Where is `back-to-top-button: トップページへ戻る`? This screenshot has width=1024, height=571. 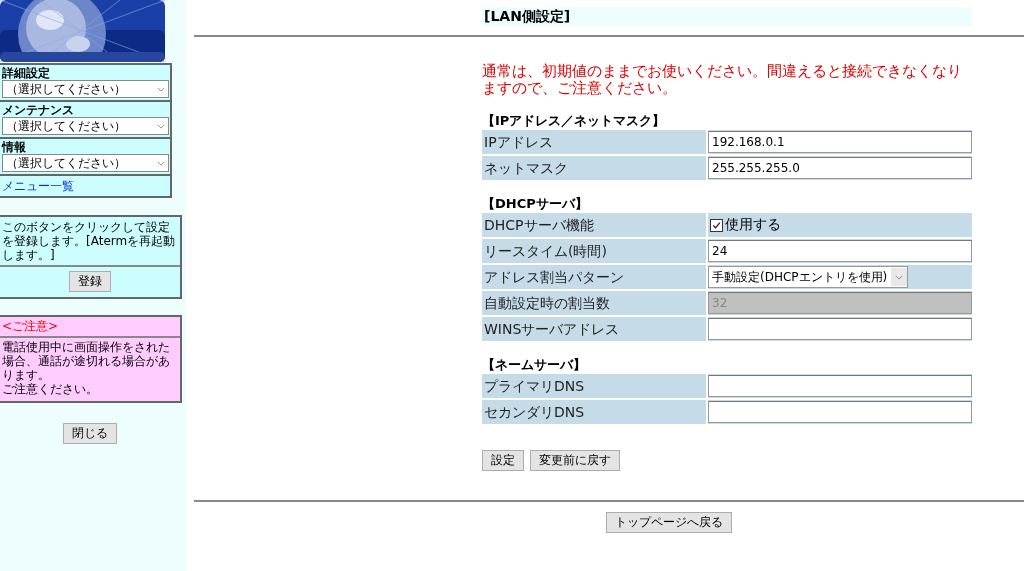 back-to-top-button: トップページへ戻る is located at coordinates (669, 522).